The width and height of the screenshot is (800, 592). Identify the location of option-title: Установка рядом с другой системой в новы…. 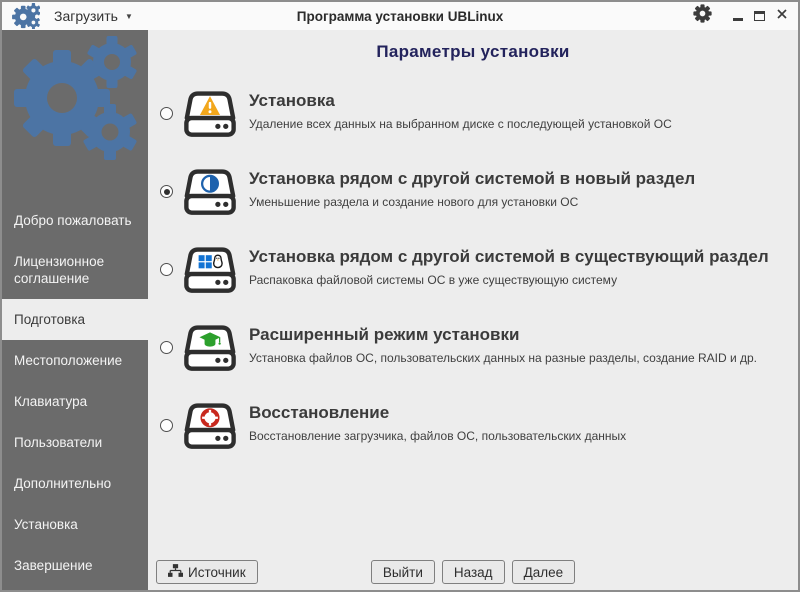
(472, 178).